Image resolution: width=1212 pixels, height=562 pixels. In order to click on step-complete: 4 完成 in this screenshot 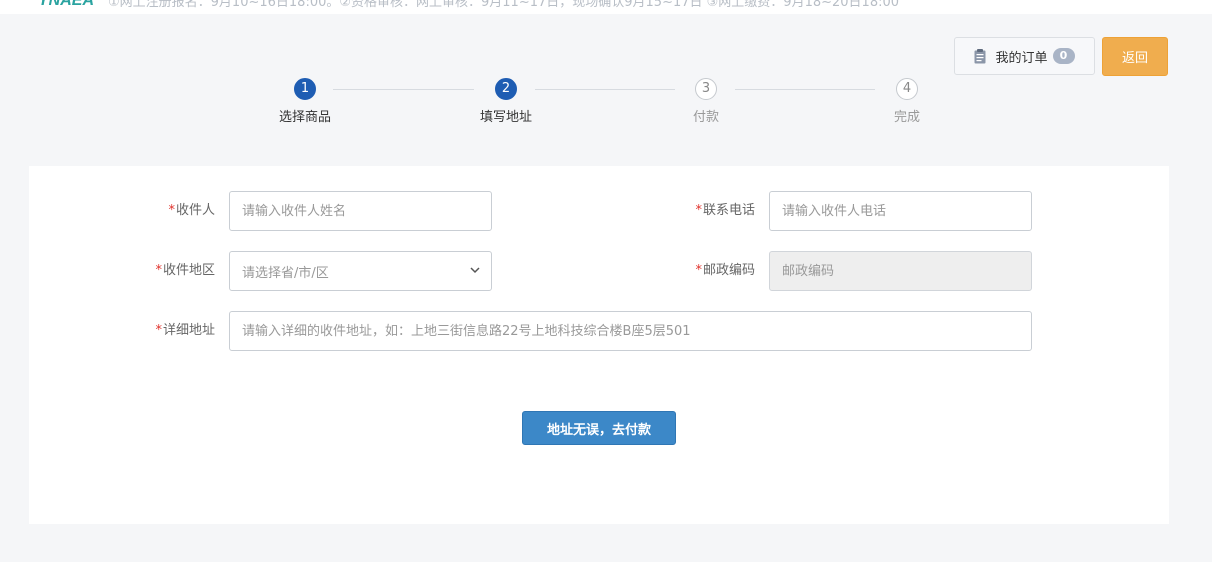, I will do `click(907, 101)`.